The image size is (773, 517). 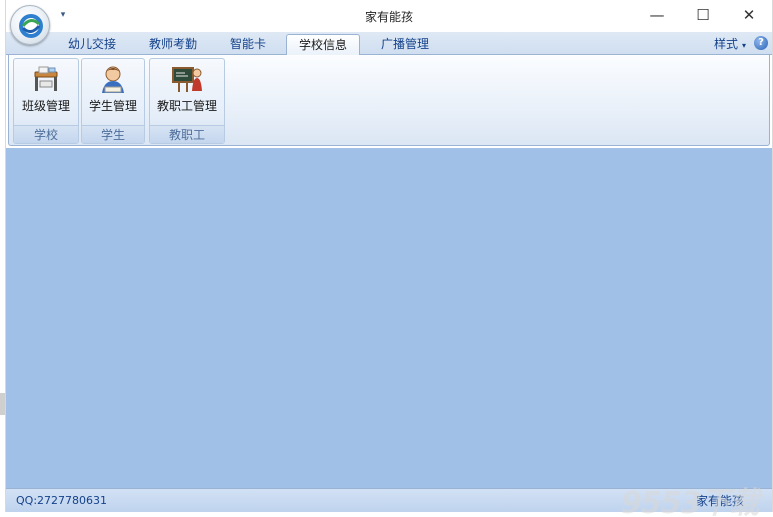 I want to click on group-caption-school: 学校, so click(x=46, y=134).